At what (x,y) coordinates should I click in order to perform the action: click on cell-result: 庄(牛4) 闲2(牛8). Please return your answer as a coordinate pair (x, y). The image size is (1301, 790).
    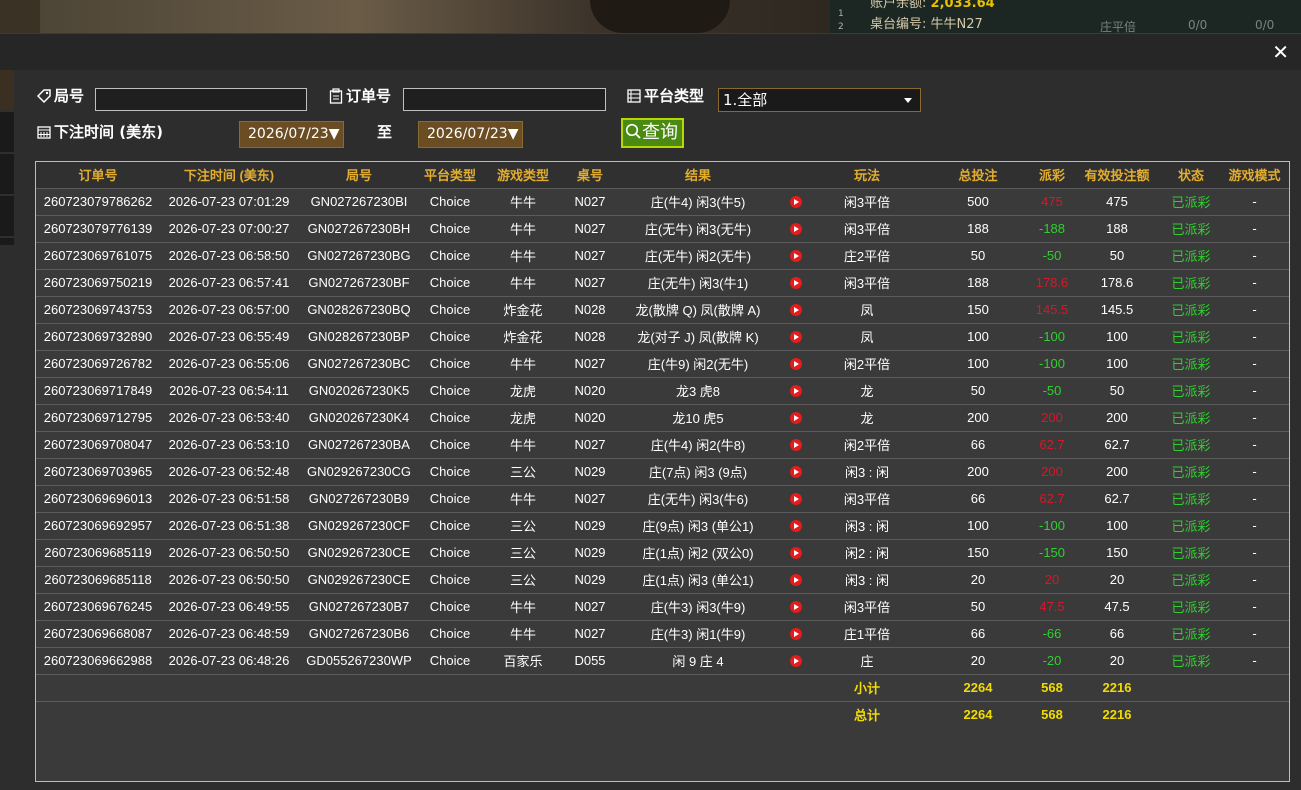
    Looking at the image, I should click on (698, 444).